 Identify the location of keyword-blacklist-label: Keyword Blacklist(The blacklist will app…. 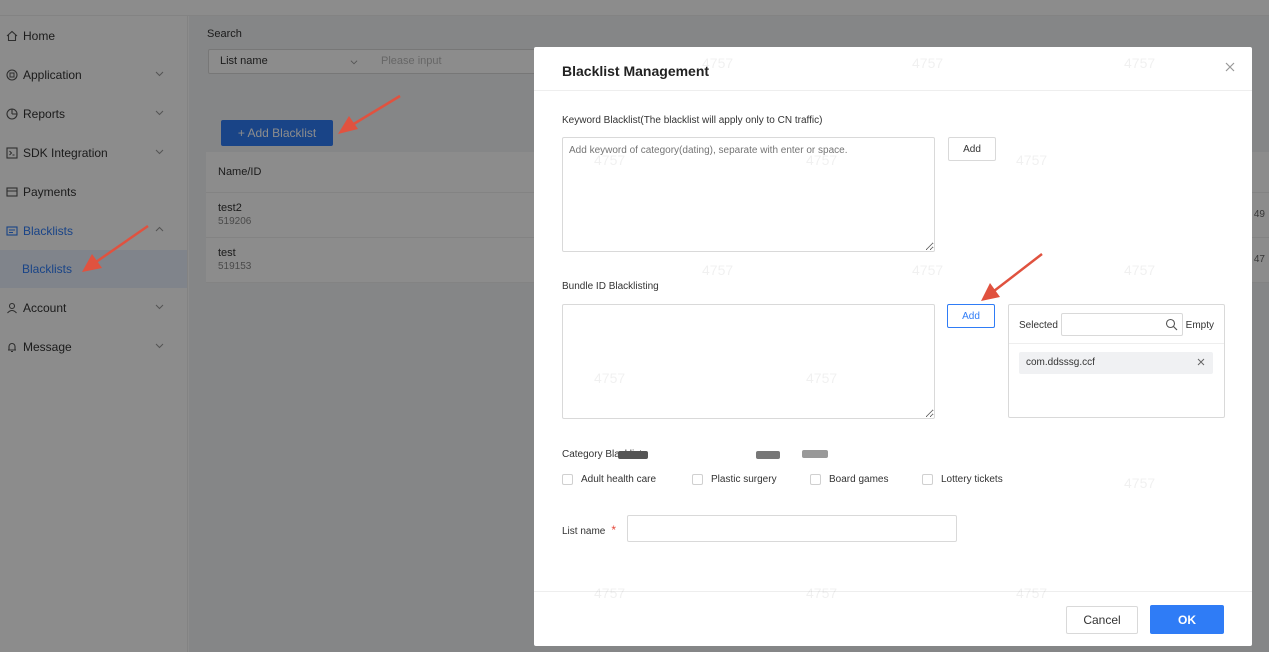
(692, 120).